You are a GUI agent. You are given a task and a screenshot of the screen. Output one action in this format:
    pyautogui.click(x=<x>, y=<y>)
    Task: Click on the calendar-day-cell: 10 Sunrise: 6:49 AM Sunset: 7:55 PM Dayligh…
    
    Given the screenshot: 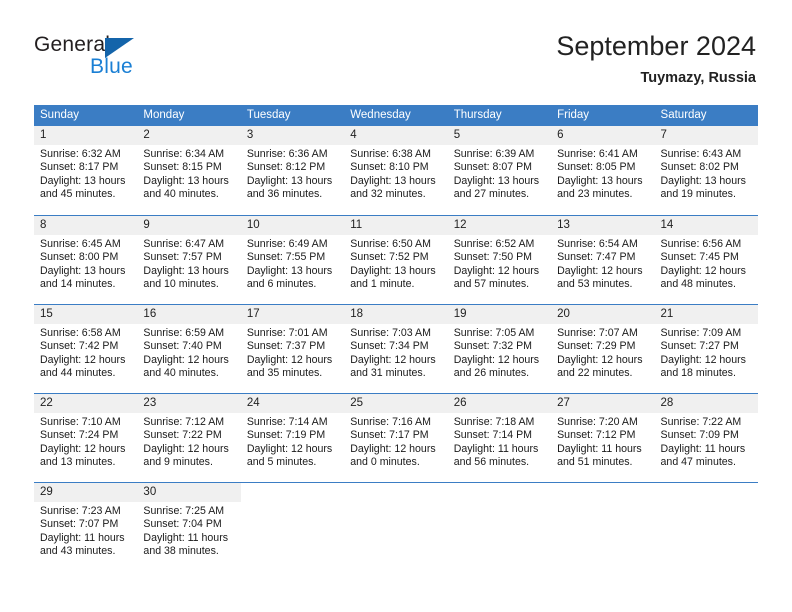 What is the action you would take?
    pyautogui.click(x=292, y=260)
    